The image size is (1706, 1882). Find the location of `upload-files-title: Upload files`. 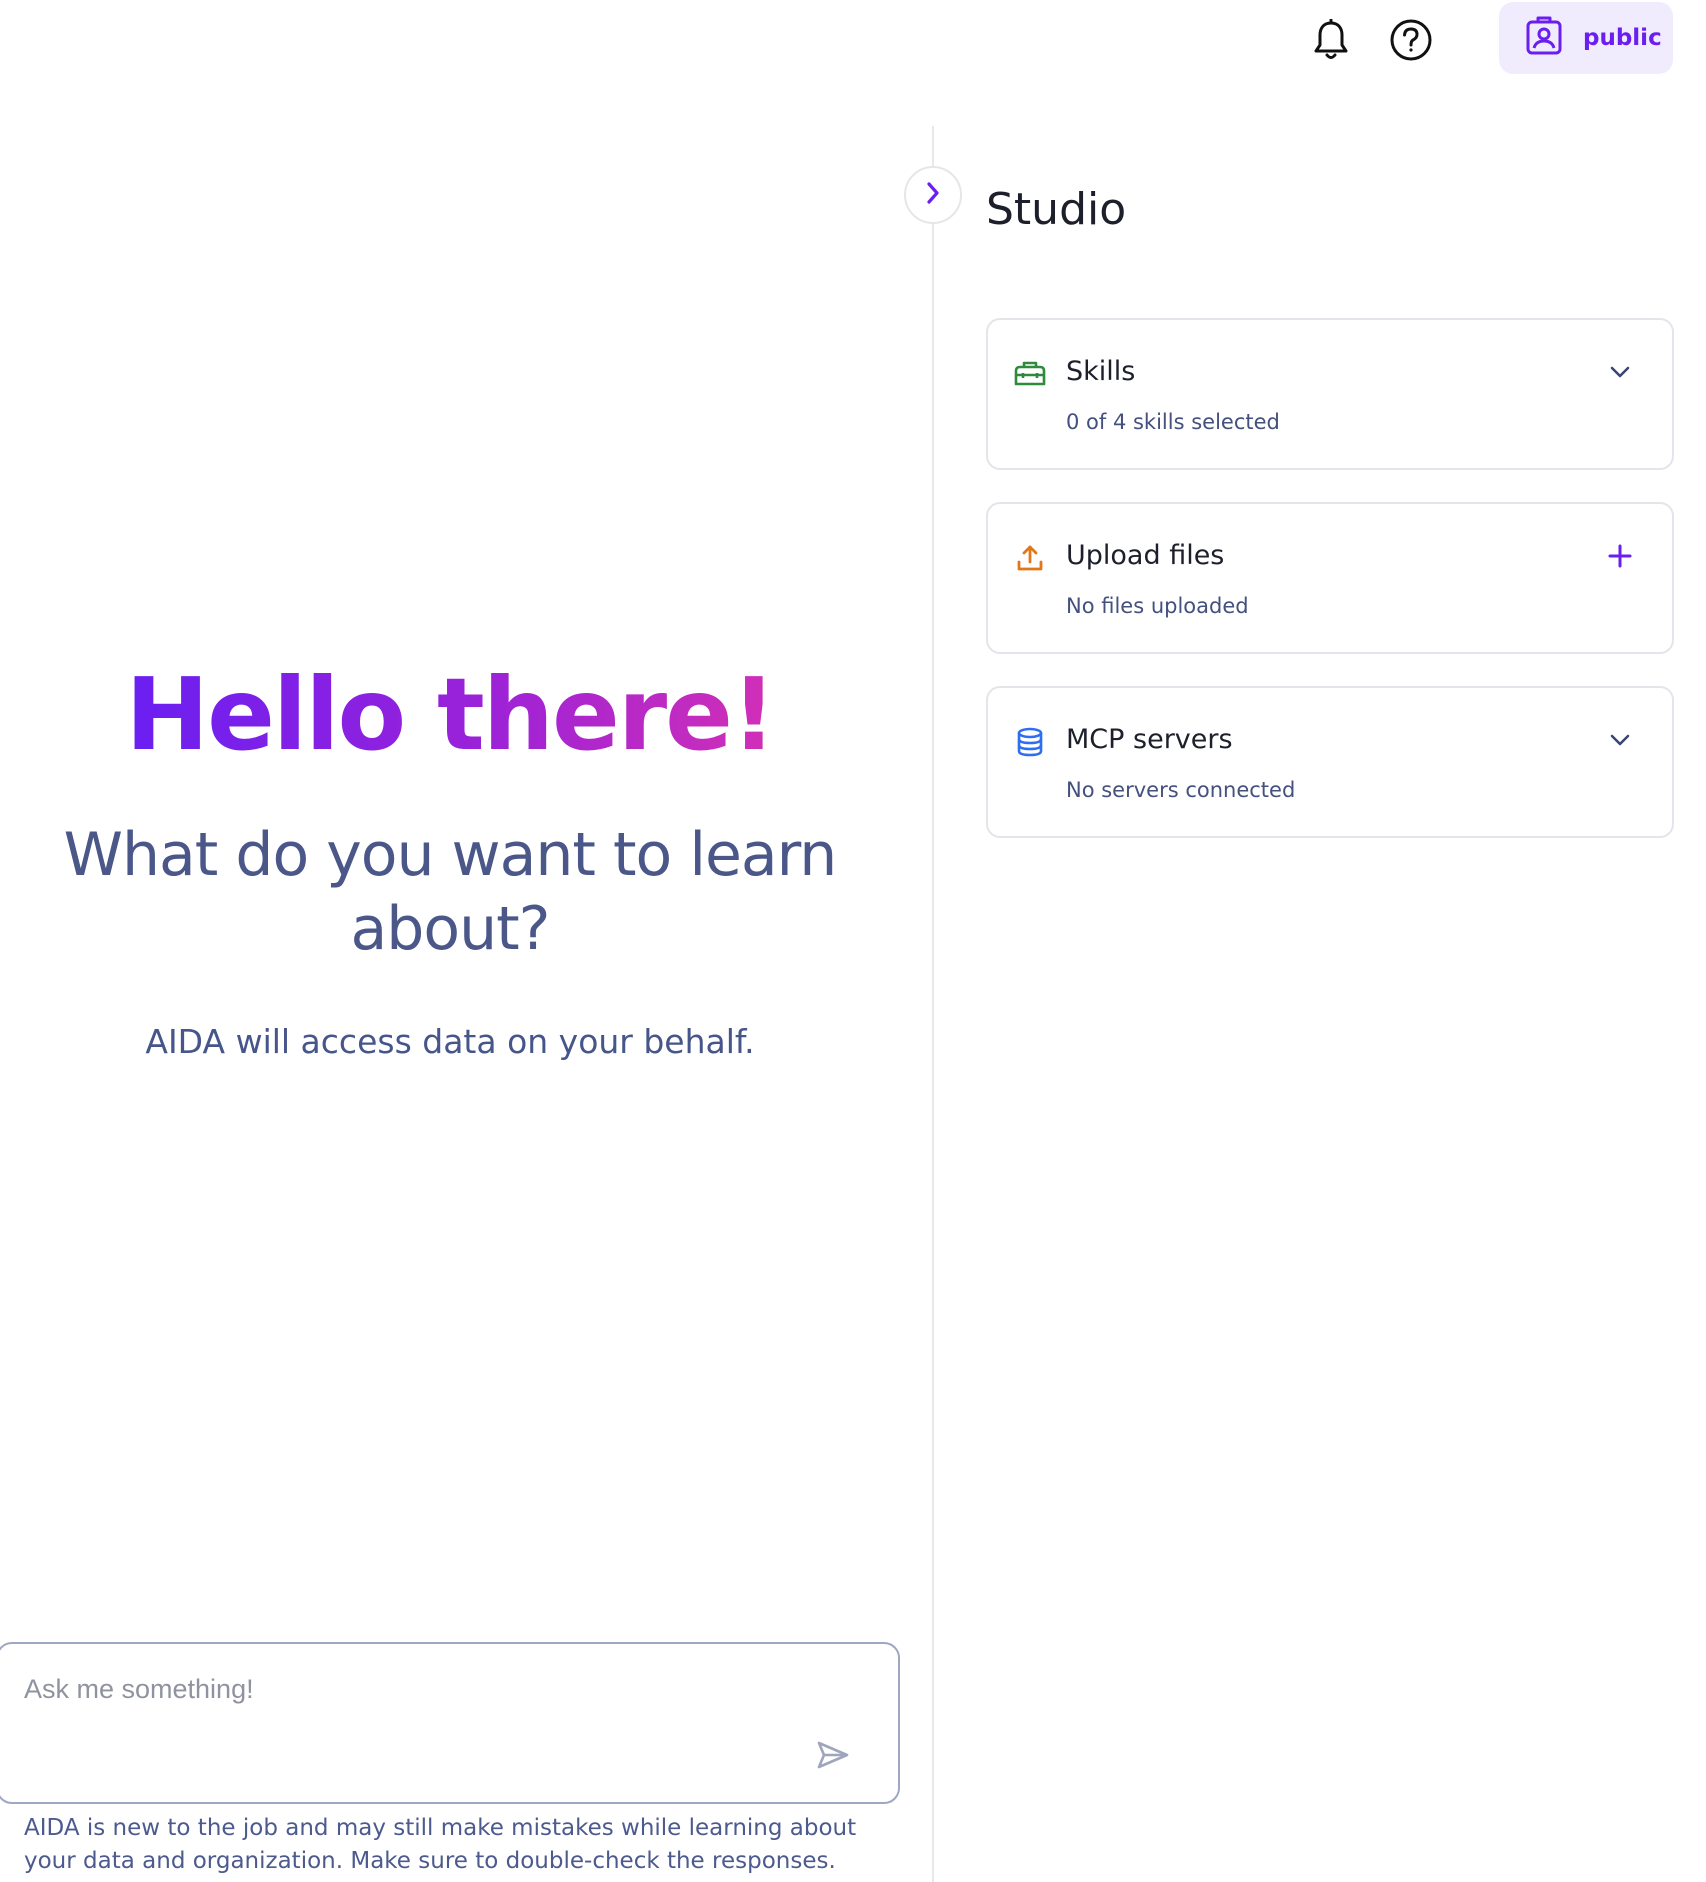

upload-files-title: Upload files is located at coordinates (1145, 555).